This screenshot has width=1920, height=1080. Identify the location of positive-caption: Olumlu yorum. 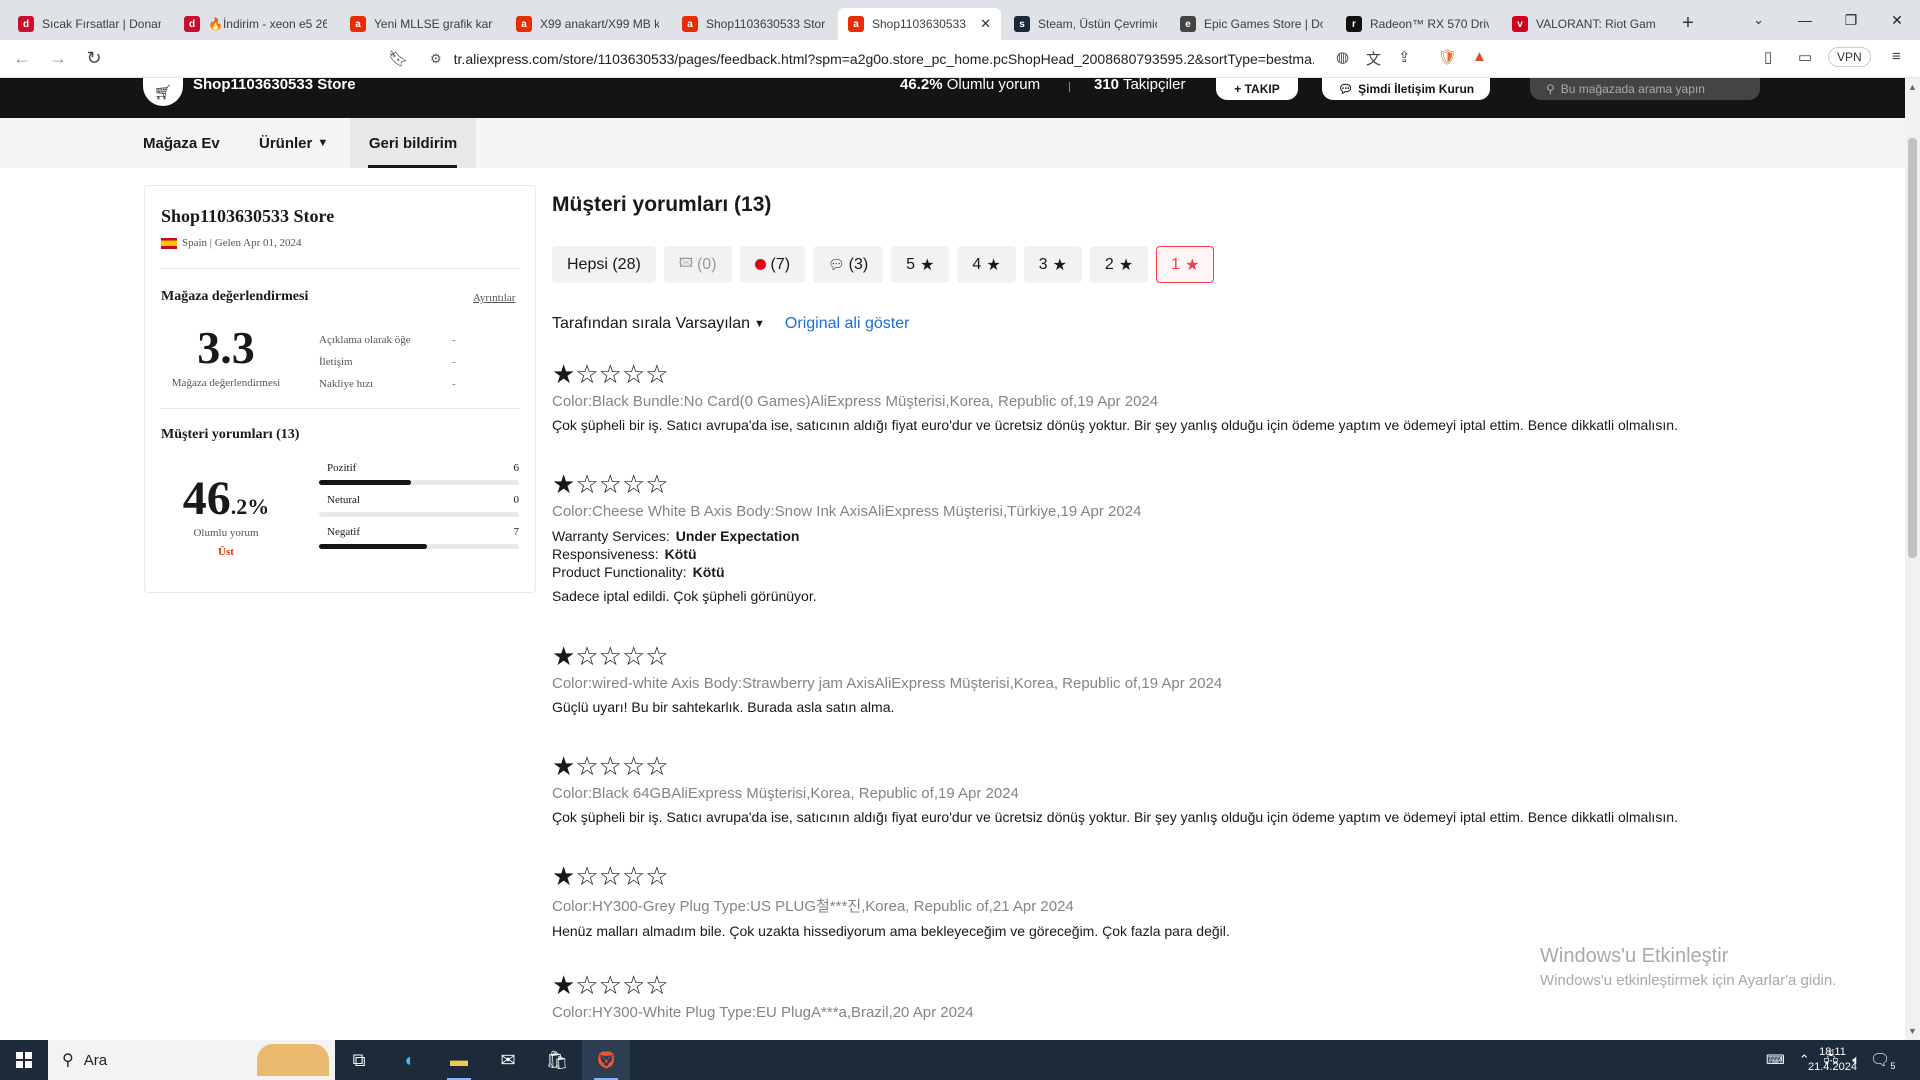
(226, 533).